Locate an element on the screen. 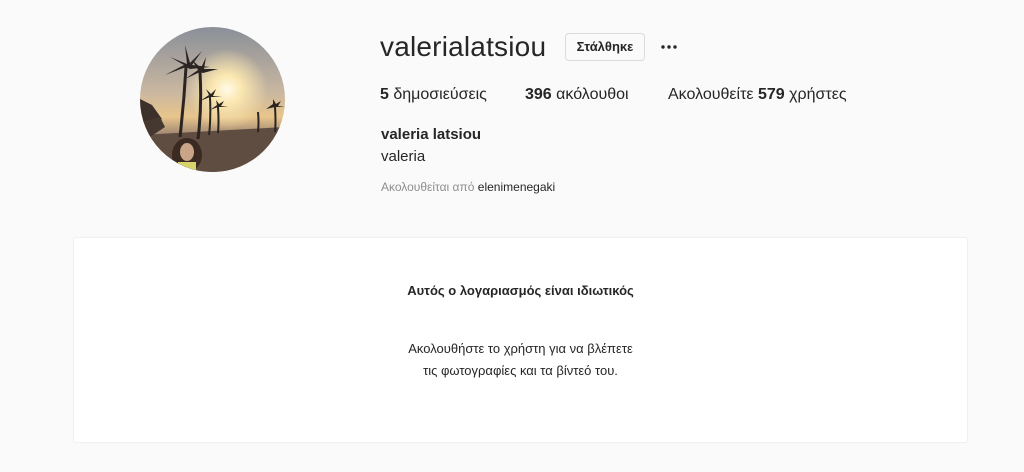 This screenshot has height=472, width=1024. profile-username: valerialatsiou is located at coordinates (463, 46).